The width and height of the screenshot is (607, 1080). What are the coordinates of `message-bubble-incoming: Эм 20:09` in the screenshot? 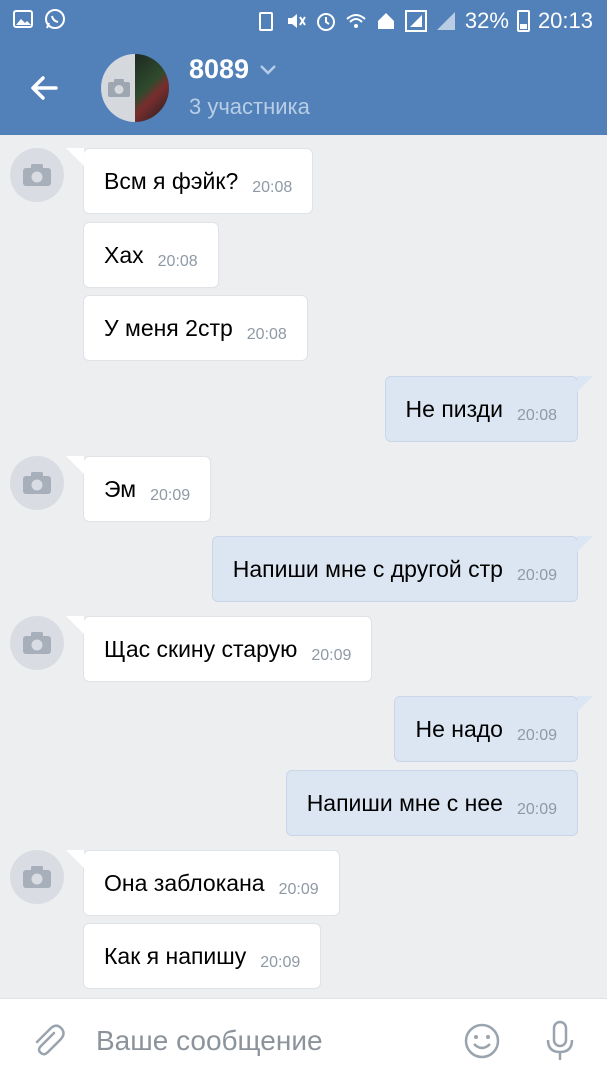 It's located at (138, 489).